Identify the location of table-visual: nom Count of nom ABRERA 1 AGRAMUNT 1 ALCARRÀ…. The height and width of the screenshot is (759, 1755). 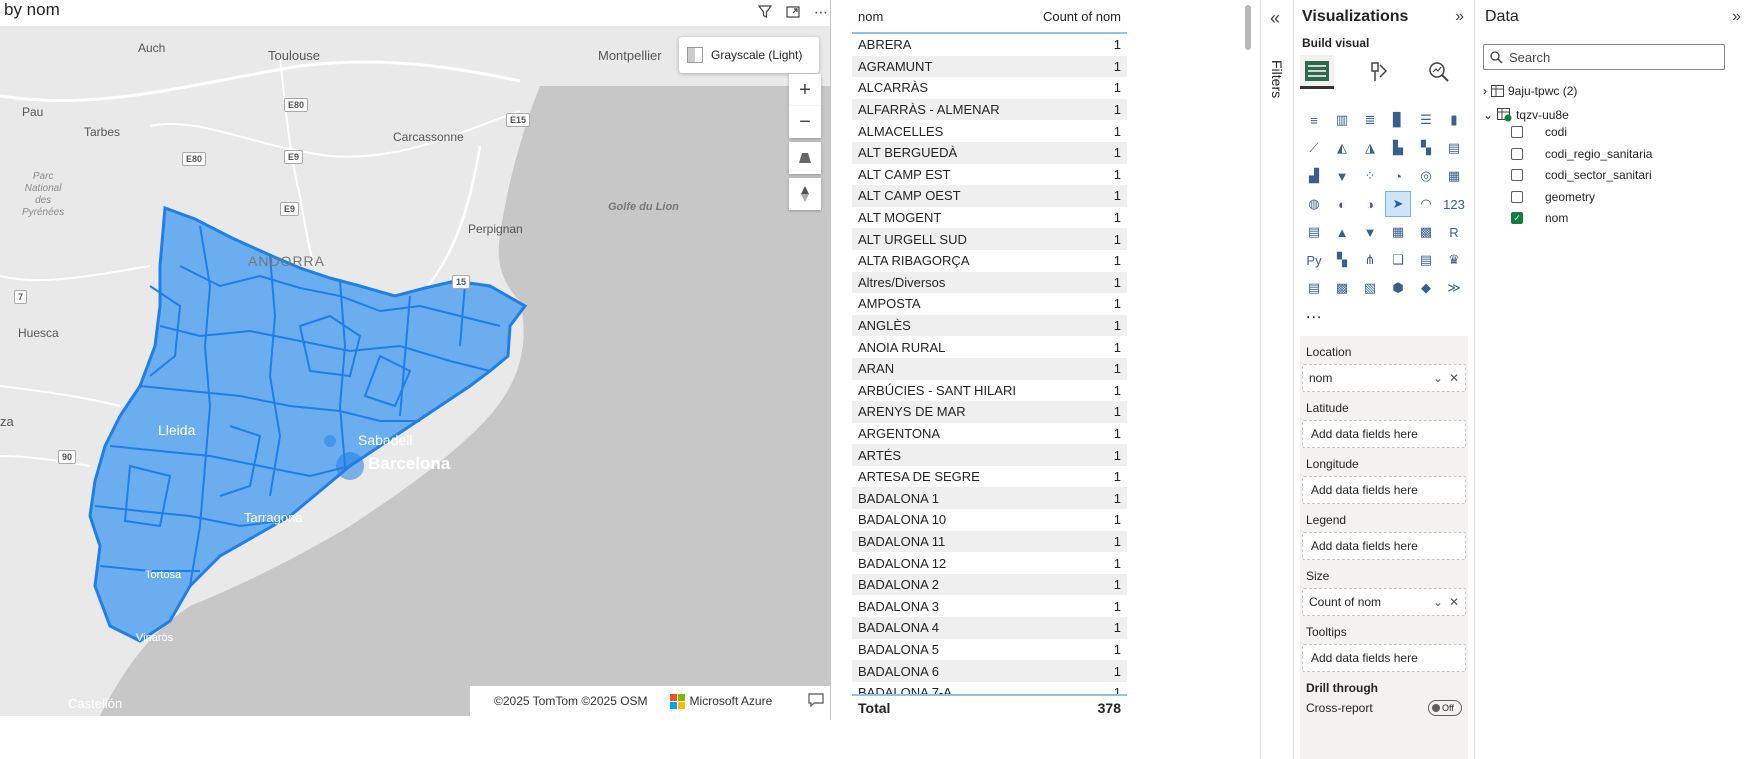
(989, 360).